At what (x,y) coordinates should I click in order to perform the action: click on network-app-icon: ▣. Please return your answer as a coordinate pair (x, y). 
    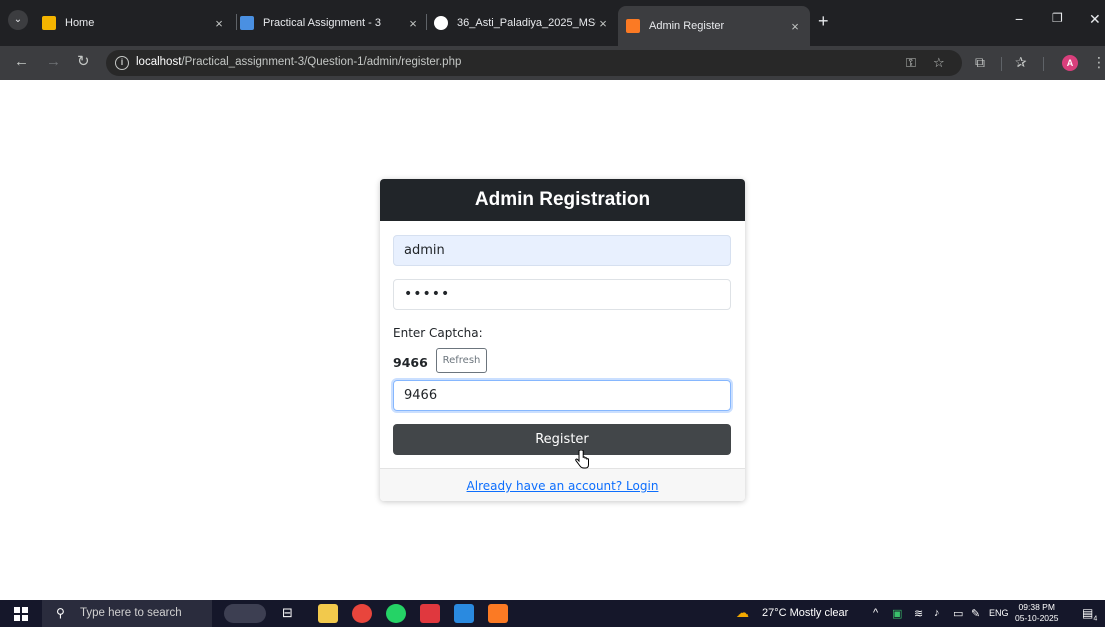
    Looking at the image, I should click on (897, 613).